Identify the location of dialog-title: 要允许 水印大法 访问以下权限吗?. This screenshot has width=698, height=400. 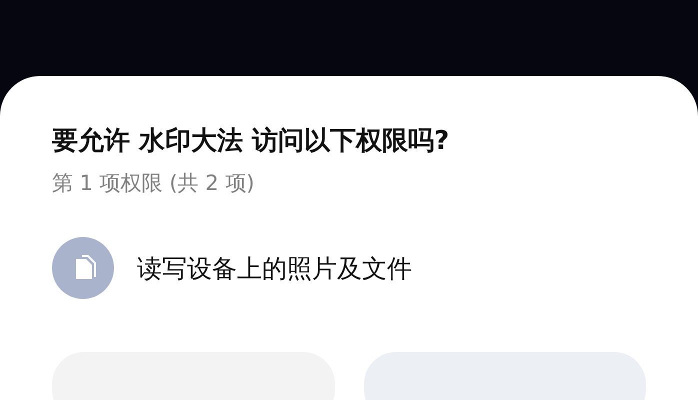
(251, 142).